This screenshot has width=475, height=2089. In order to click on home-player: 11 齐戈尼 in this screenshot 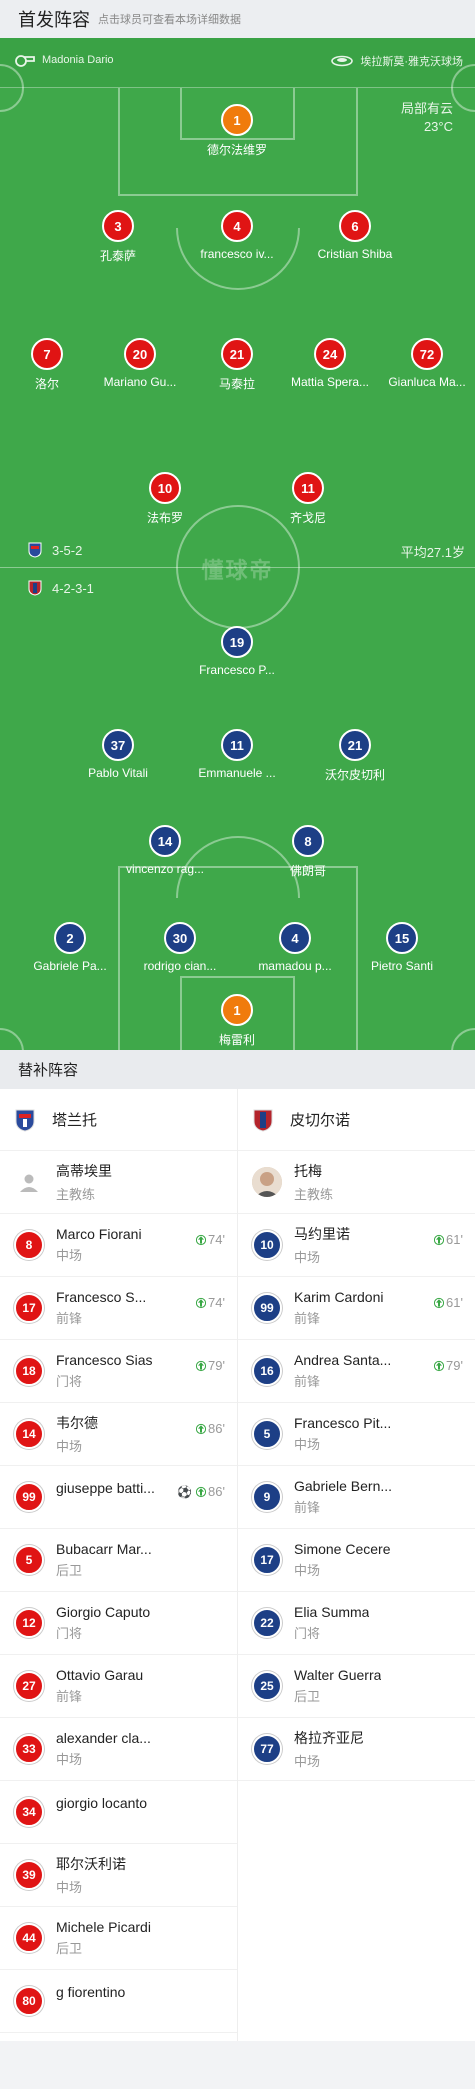, I will do `click(308, 499)`.